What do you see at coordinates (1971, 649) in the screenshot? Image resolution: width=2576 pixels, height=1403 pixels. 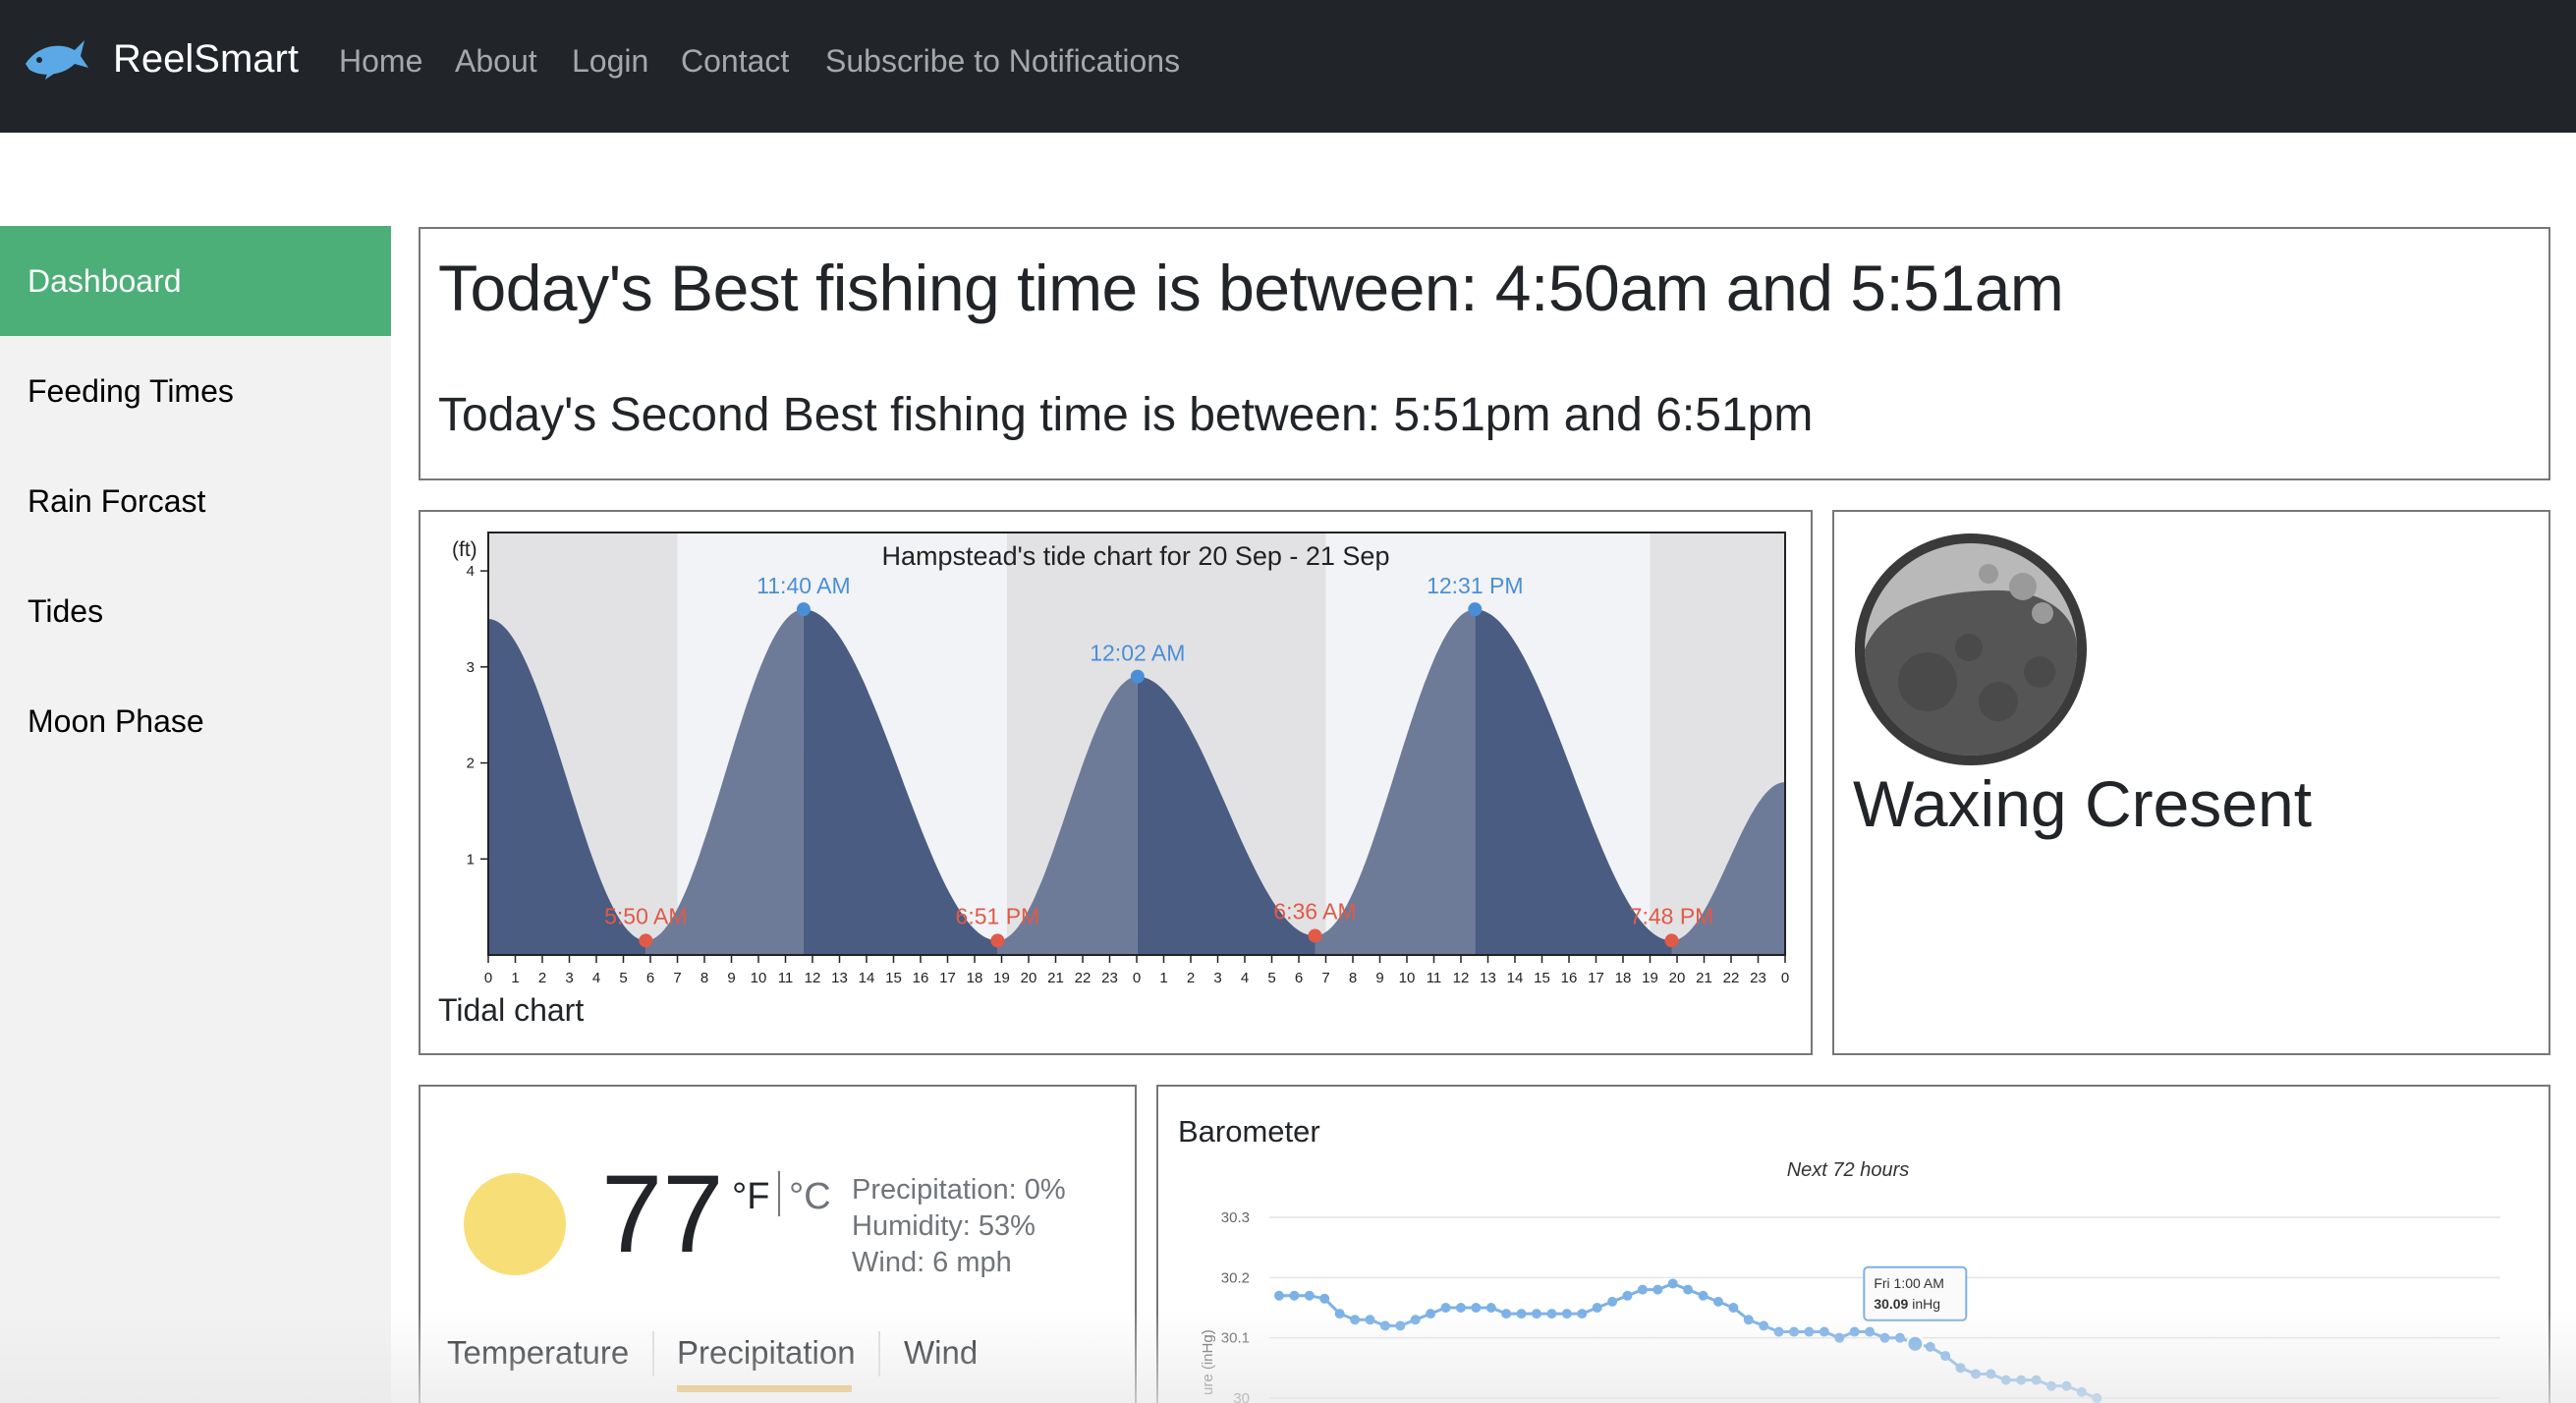 I see `moon-phase-icon` at bounding box center [1971, 649].